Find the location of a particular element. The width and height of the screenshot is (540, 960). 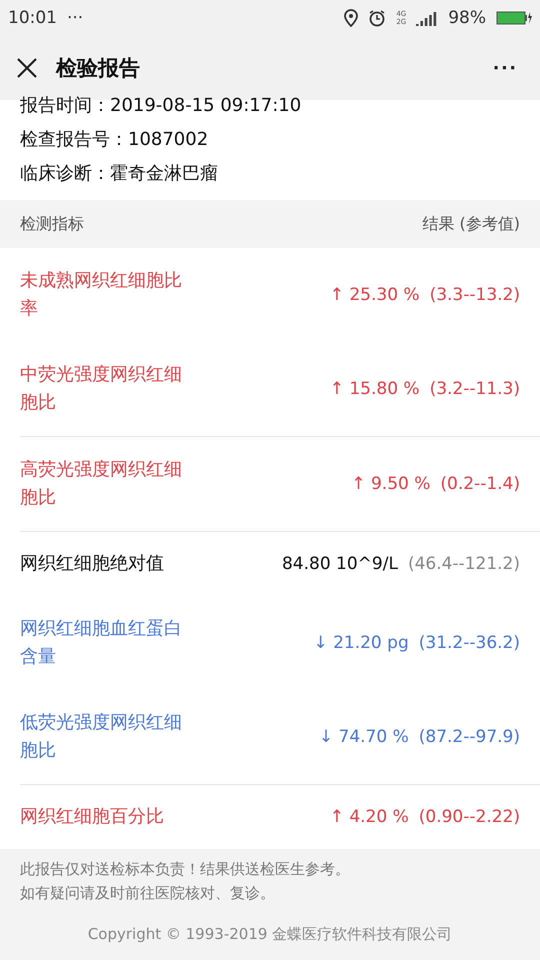

test-result: ↑ 4.20 % is located at coordinates (369, 817).